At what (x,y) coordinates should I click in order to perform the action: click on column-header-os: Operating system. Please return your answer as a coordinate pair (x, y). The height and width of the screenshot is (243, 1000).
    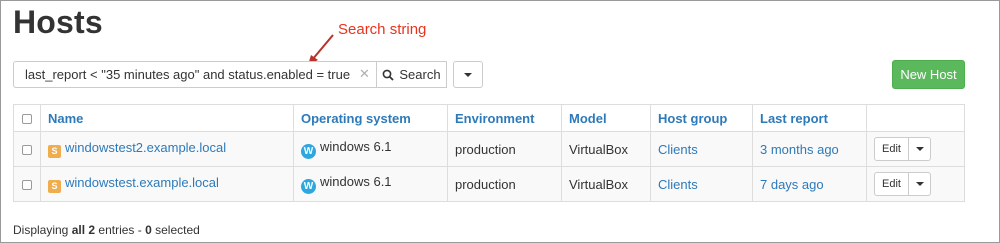
    Looking at the image, I should click on (370, 118).